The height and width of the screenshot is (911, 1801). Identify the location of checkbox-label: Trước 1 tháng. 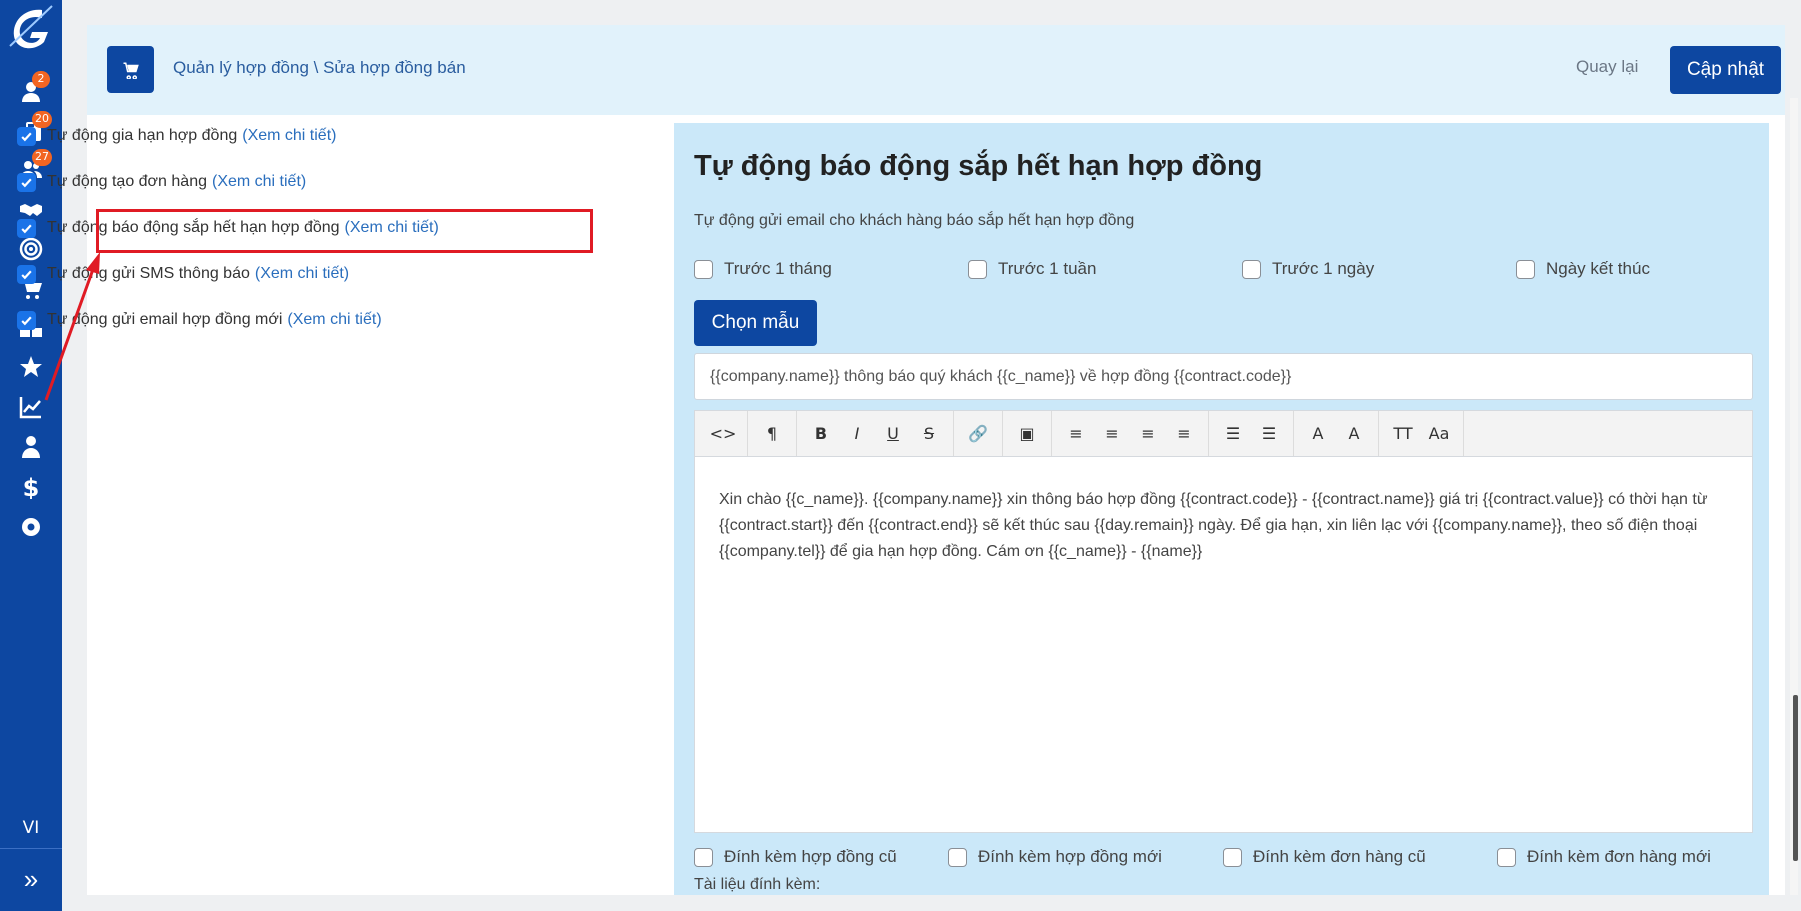
(778, 268).